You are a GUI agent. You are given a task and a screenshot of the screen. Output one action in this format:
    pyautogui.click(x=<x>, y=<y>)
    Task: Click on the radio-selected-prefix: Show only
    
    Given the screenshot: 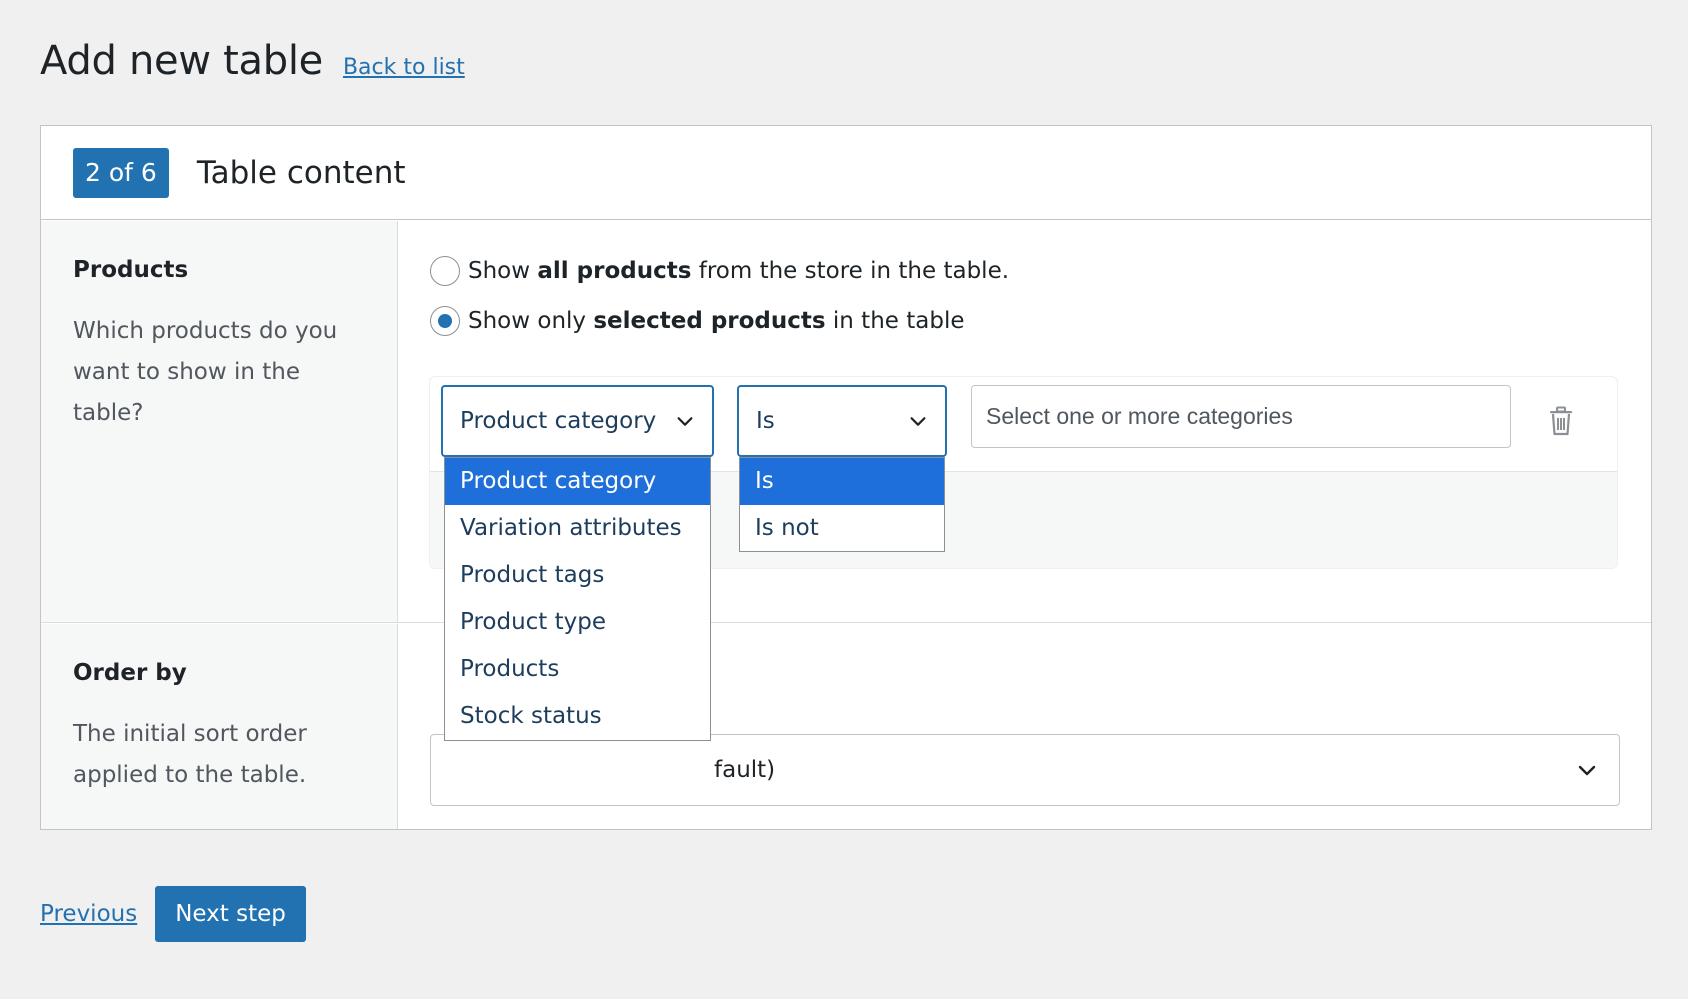 What is the action you would take?
    pyautogui.click(x=531, y=321)
    